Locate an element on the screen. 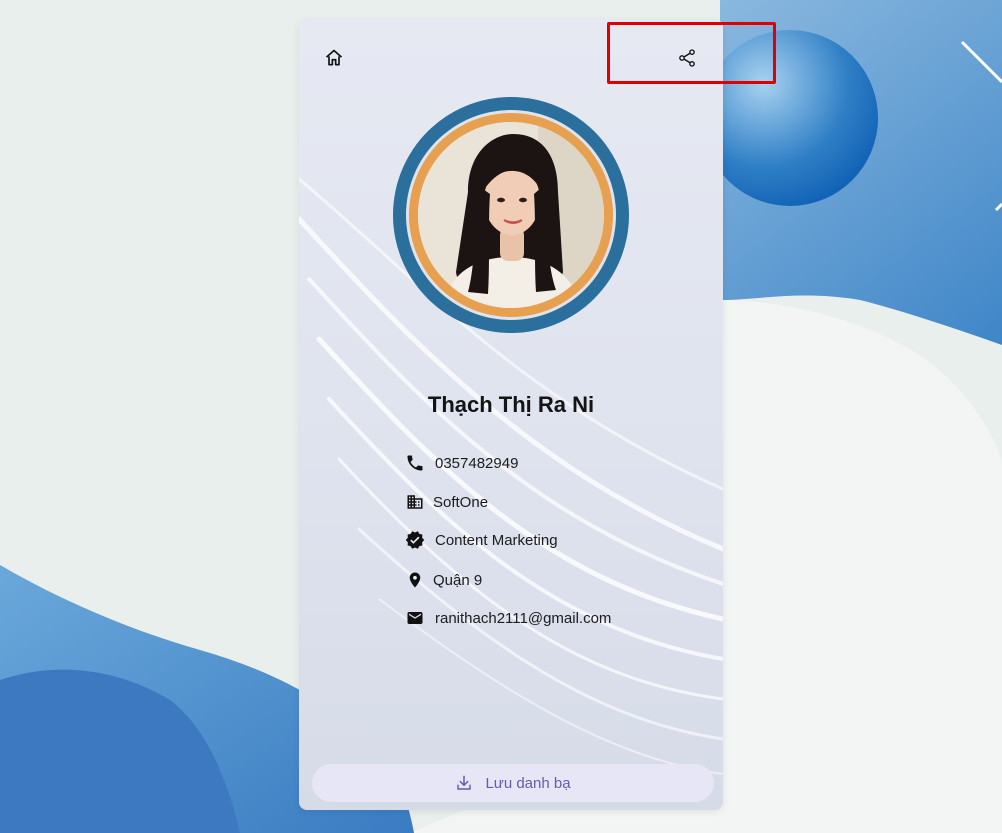  mail-icon is located at coordinates (415, 618).